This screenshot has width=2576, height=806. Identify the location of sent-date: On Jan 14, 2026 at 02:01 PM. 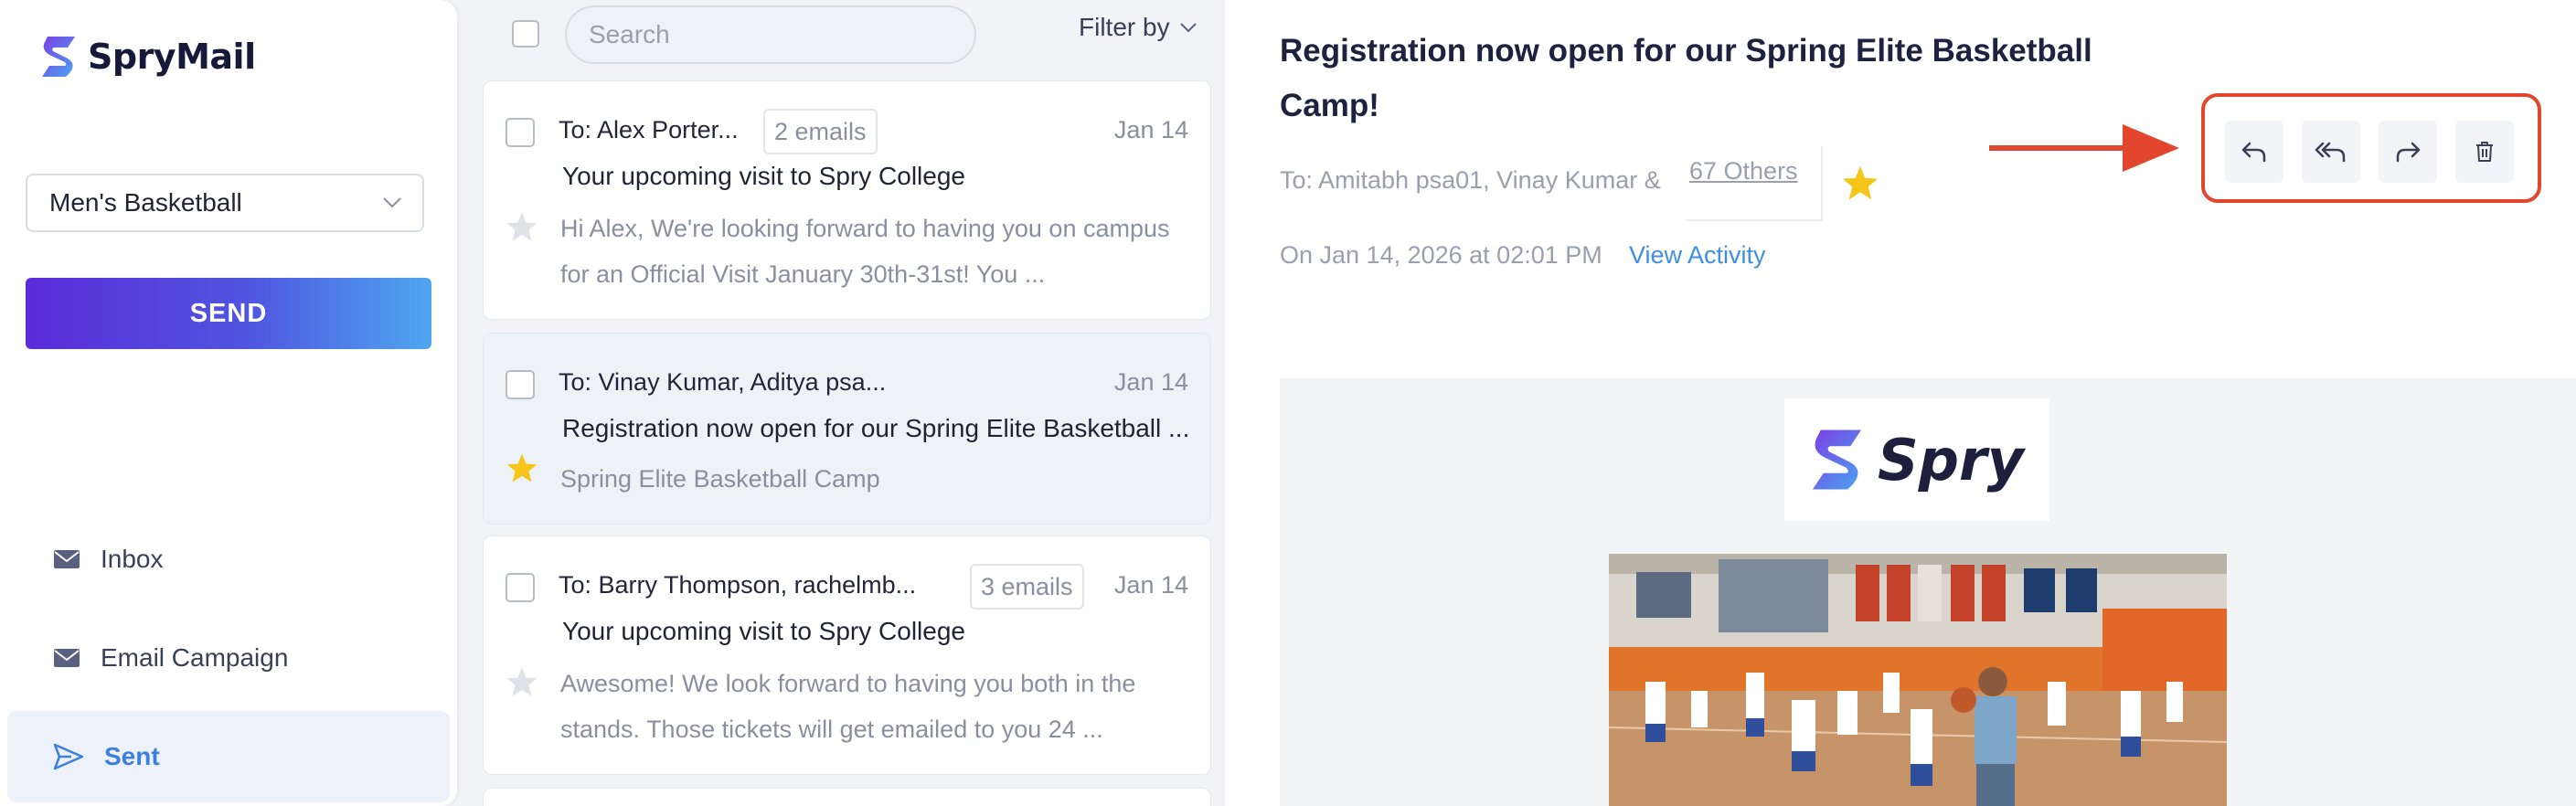
(1441, 255).